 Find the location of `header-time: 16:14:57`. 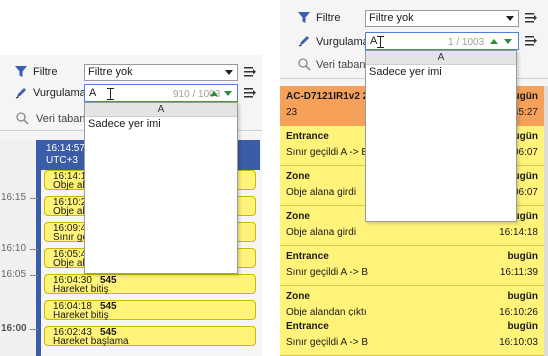

header-time: 16:14:57 is located at coordinates (65, 148).